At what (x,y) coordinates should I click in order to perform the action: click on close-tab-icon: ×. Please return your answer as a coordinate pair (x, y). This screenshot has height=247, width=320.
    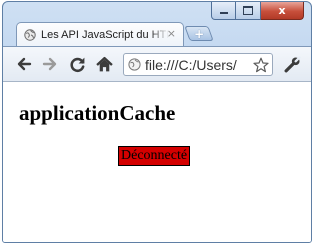
    Looking at the image, I should click on (171, 33).